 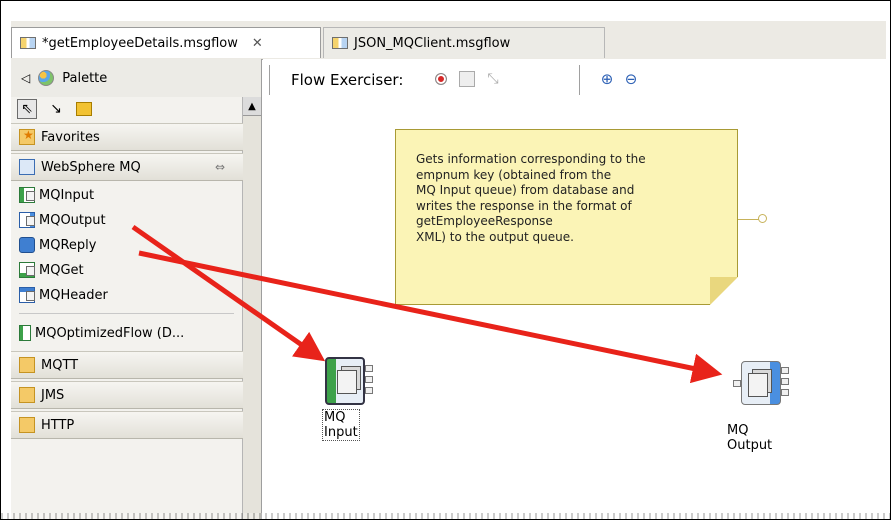 I want to click on note-line: writes the response in the format of, so click(x=524, y=205).